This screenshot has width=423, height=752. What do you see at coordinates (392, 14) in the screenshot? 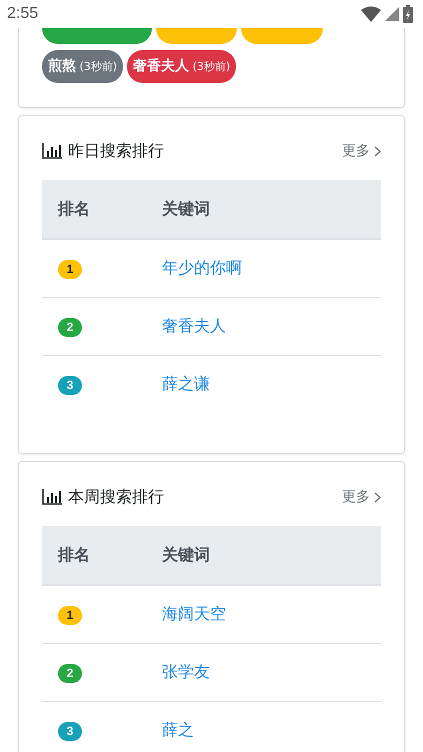
I see `signal-icon` at bounding box center [392, 14].